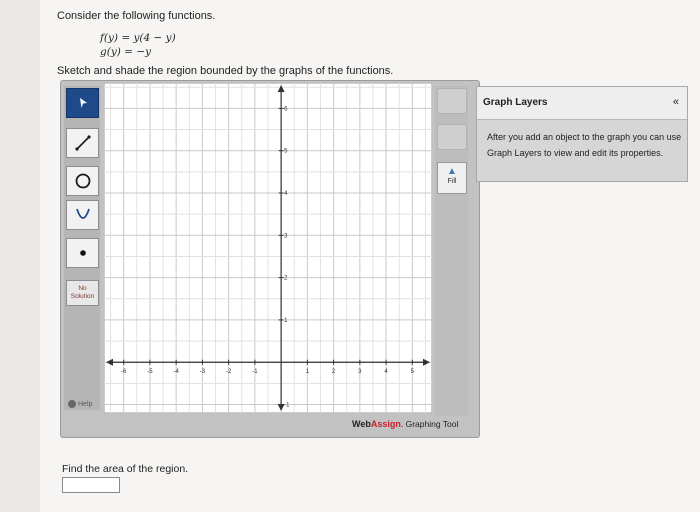 The image size is (700, 512). I want to click on pointer-icon, so click(83, 103).